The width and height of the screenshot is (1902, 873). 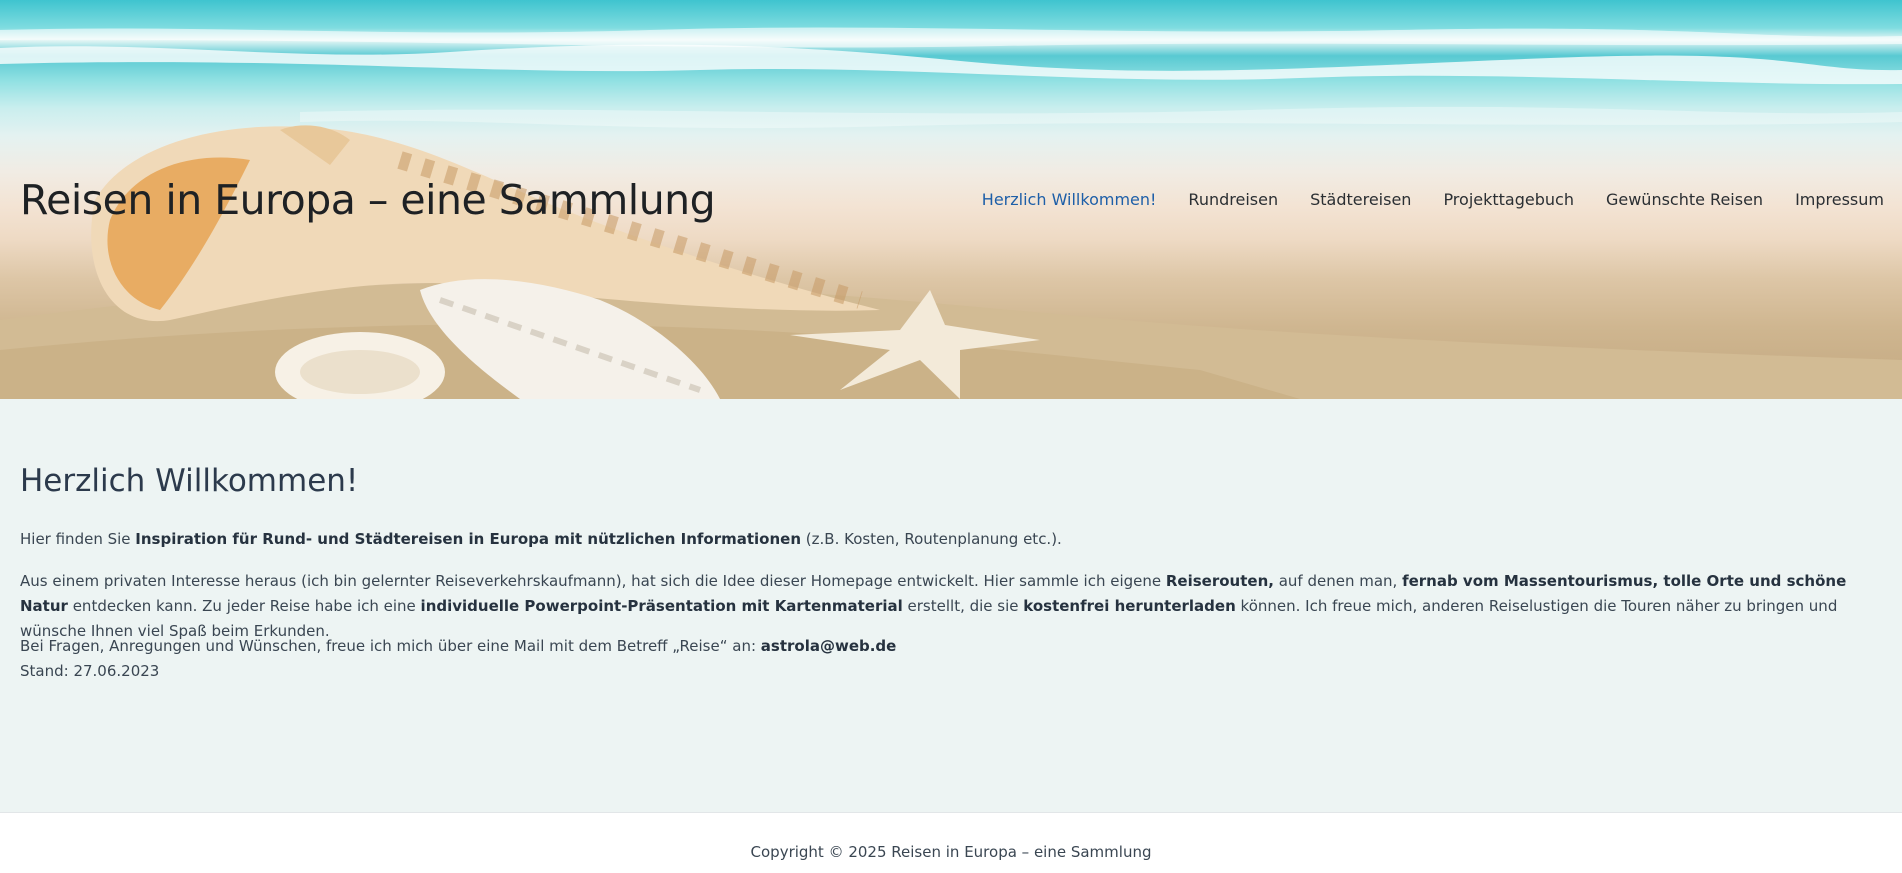 I want to click on last-updated: Stand: 27.06.2023, so click(x=90, y=671).